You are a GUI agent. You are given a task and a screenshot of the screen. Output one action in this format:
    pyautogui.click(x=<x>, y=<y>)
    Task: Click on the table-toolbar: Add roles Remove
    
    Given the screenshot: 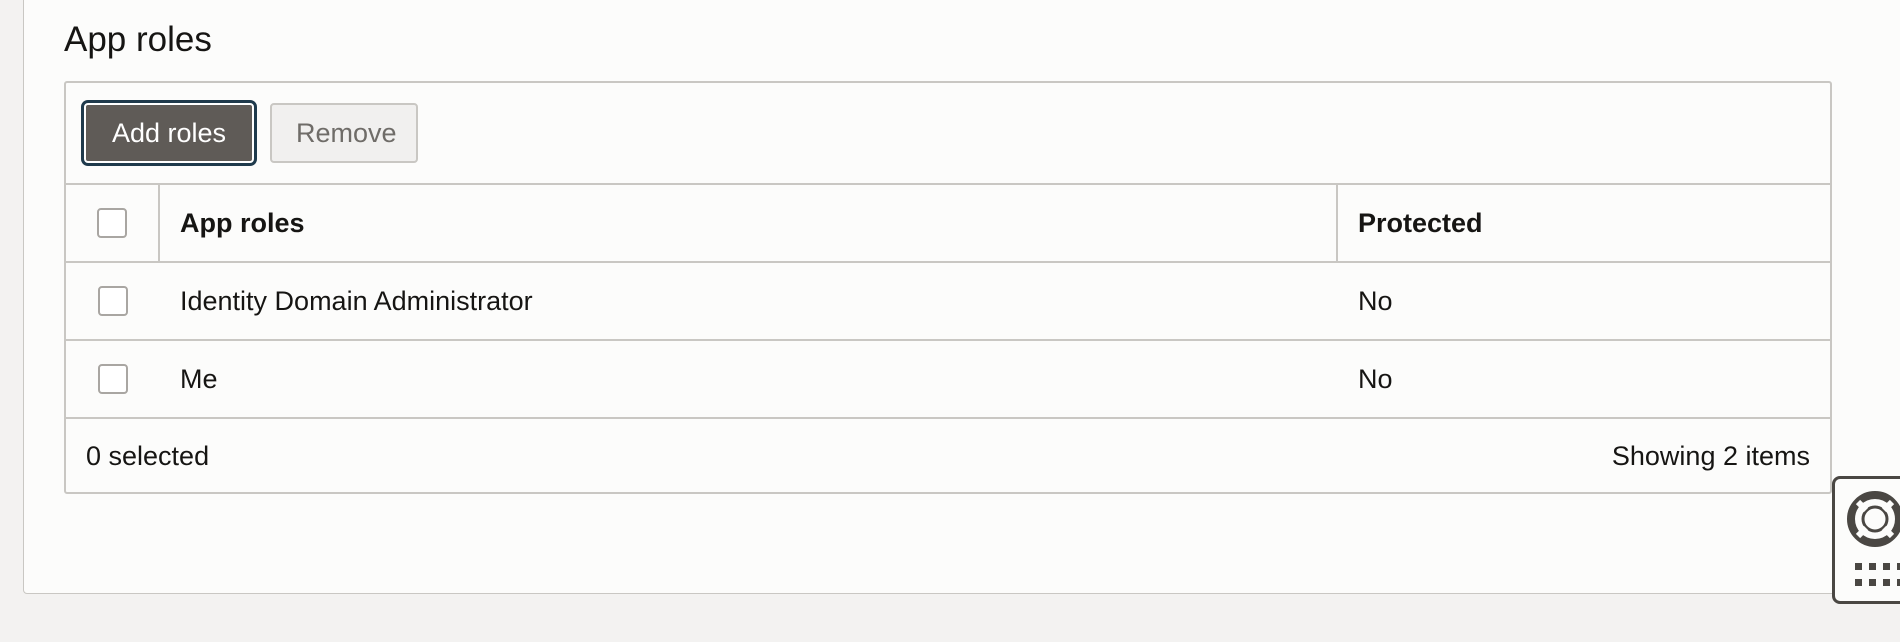 What is the action you would take?
    pyautogui.click(x=948, y=134)
    